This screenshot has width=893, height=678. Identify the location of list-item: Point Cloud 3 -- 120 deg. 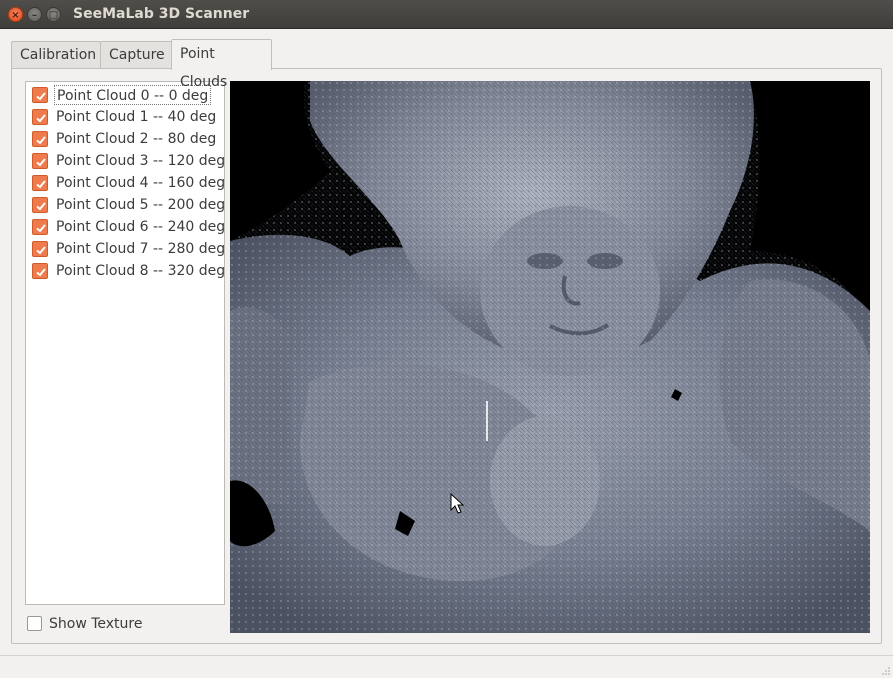
(129, 160).